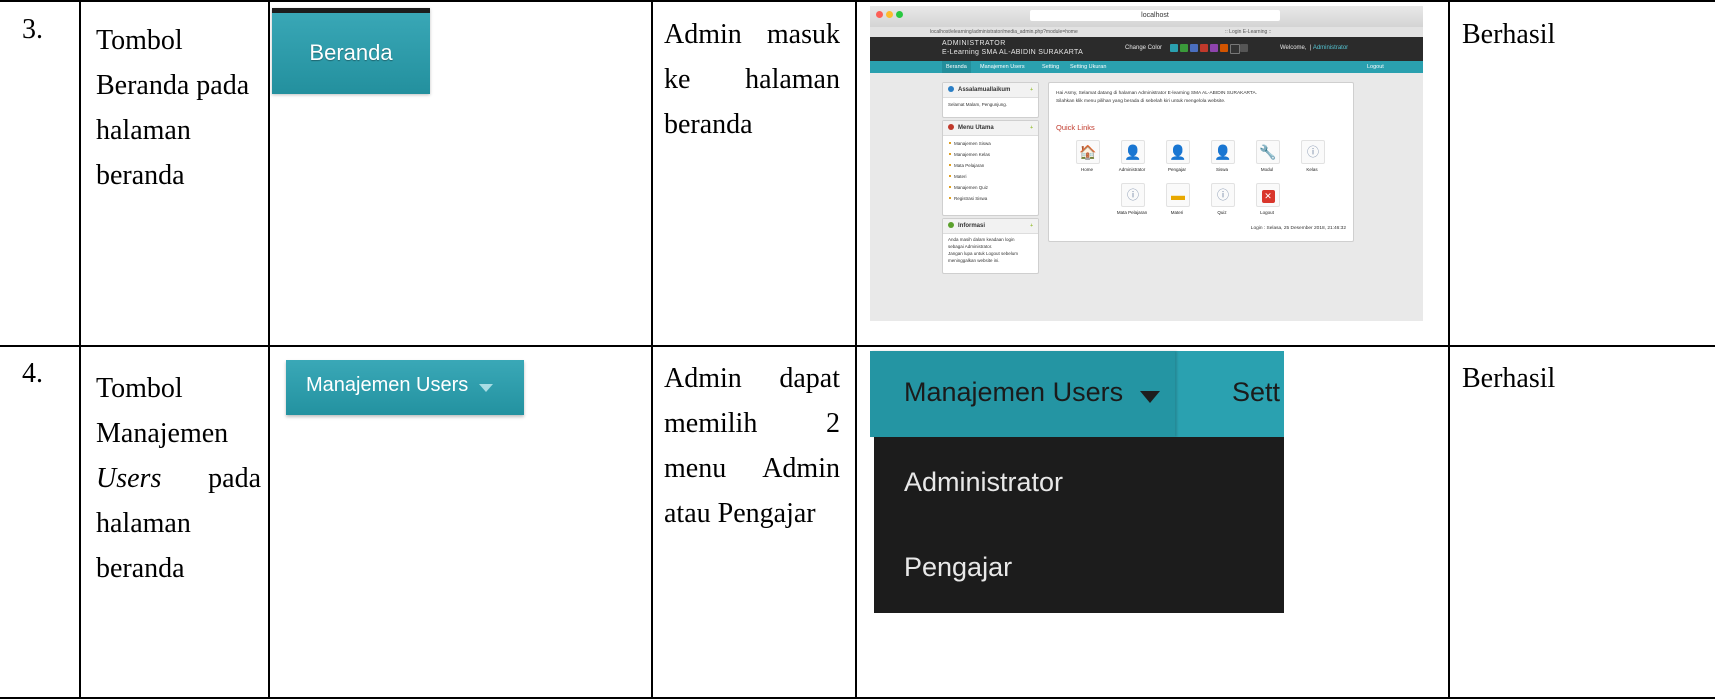 The height and width of the screenshot is (699, 1715). Describe the element at coordinates (1176, 169) in the screenshot. I see `quick-link-label: Pengajar` at that location.